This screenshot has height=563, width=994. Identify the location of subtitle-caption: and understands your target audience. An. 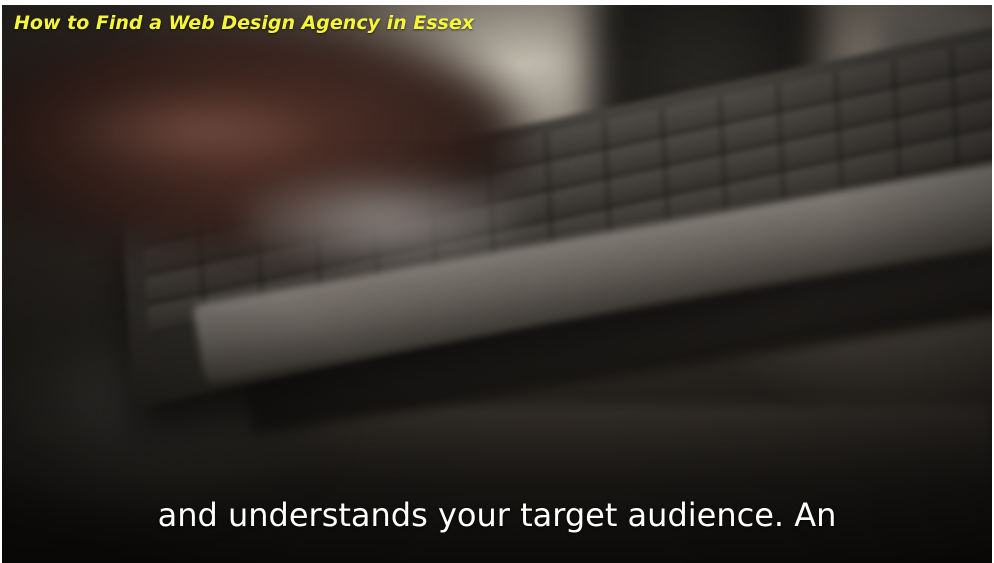
(497, 515).